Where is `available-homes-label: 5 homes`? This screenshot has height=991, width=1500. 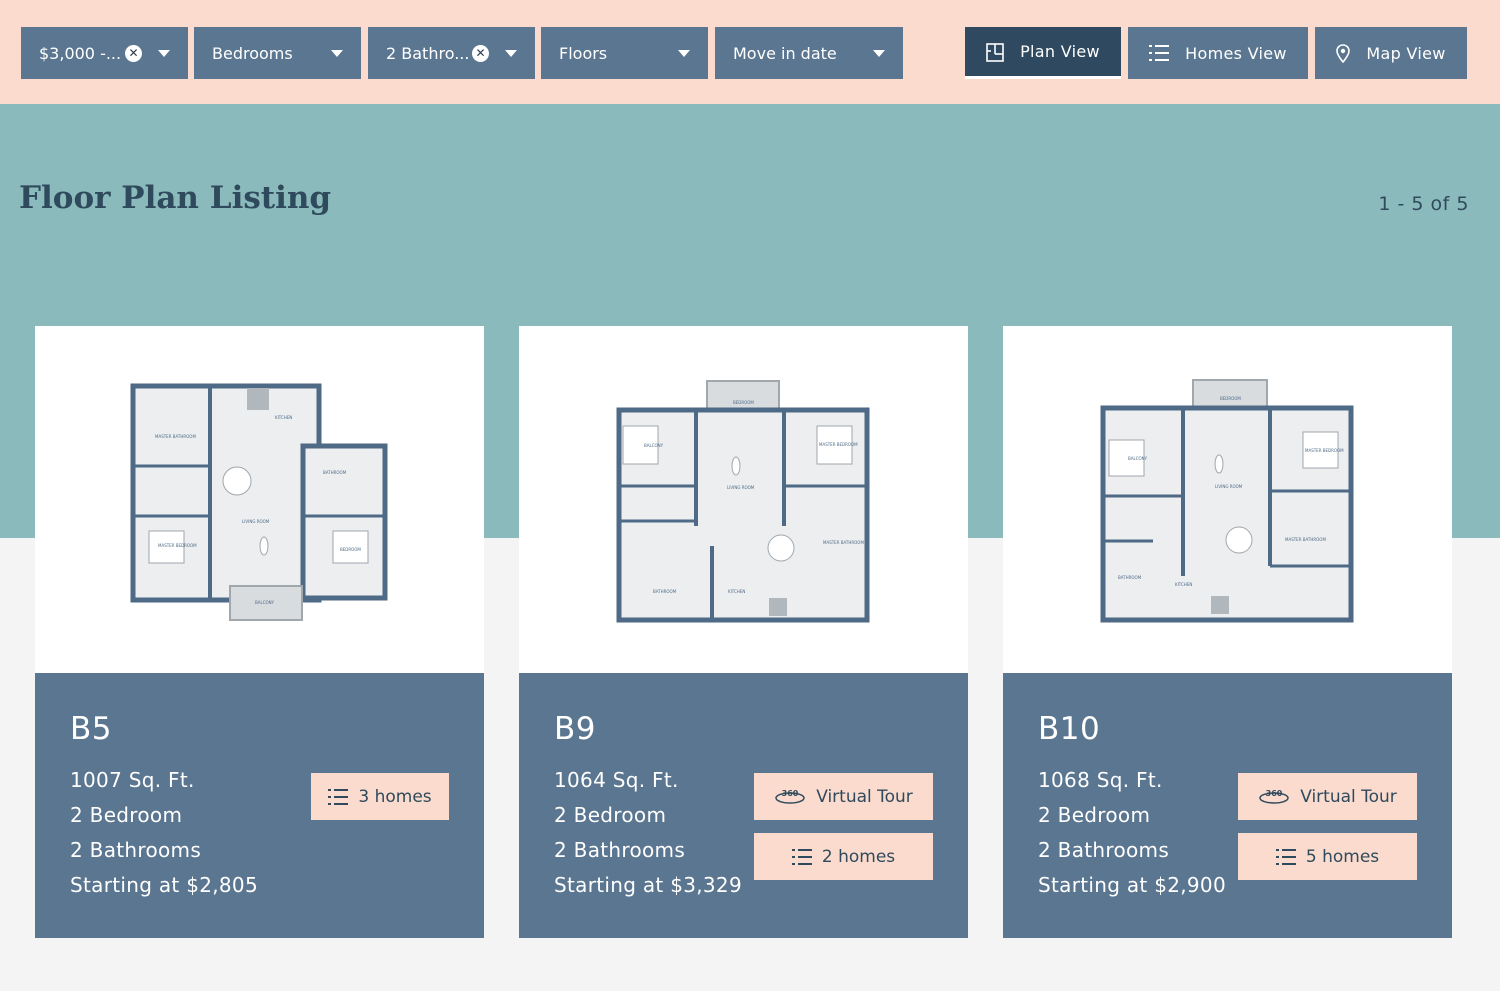 available-homes-label: 5 homes is located at coordinates (1342, 856).